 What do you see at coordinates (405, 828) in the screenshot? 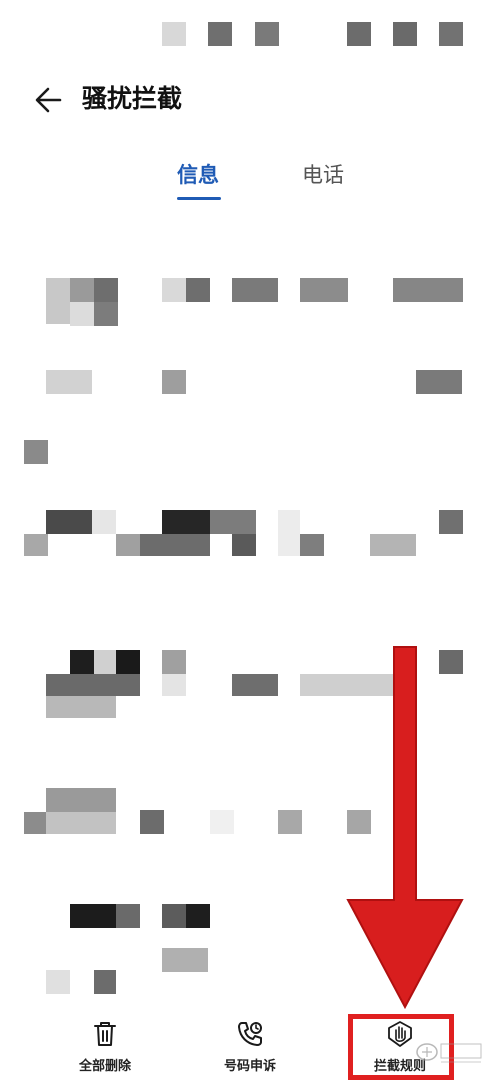
I see `annotation-arrow` at bounding box center [405, 828].